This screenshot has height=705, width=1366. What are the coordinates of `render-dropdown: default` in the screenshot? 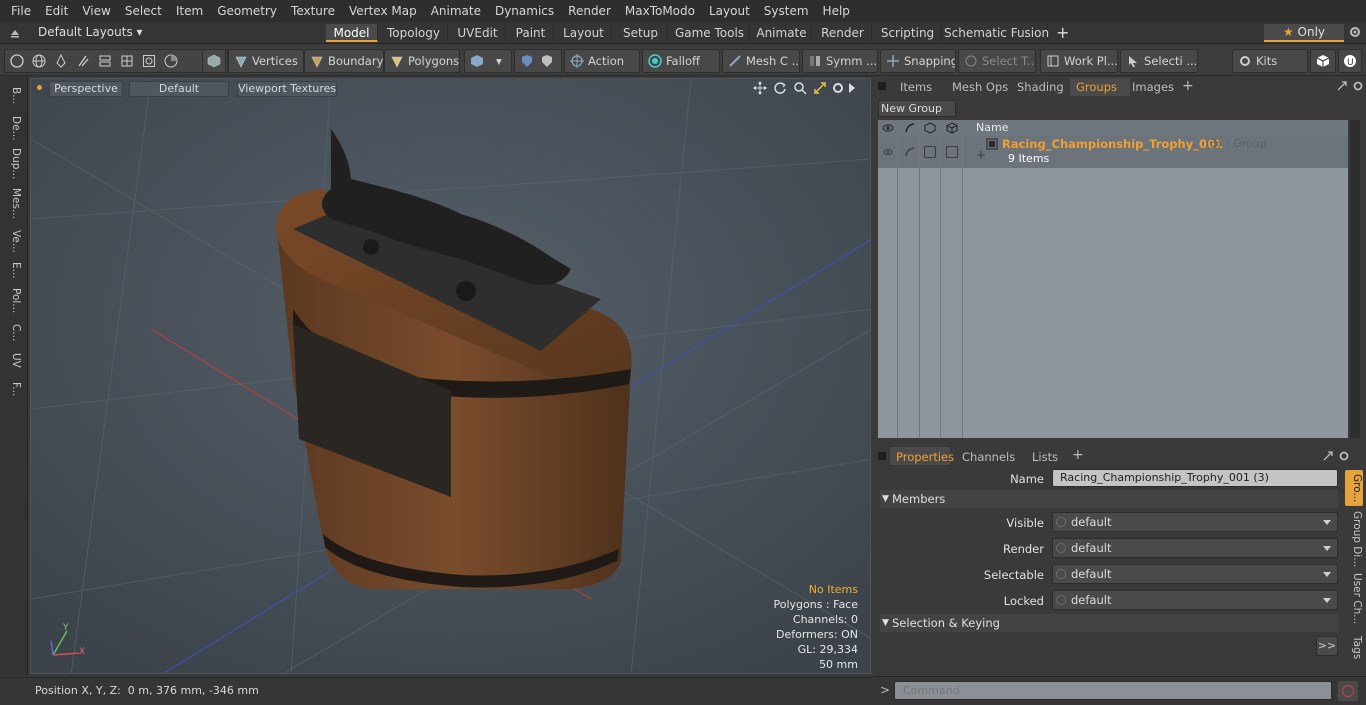 It's located at (1195, 548).